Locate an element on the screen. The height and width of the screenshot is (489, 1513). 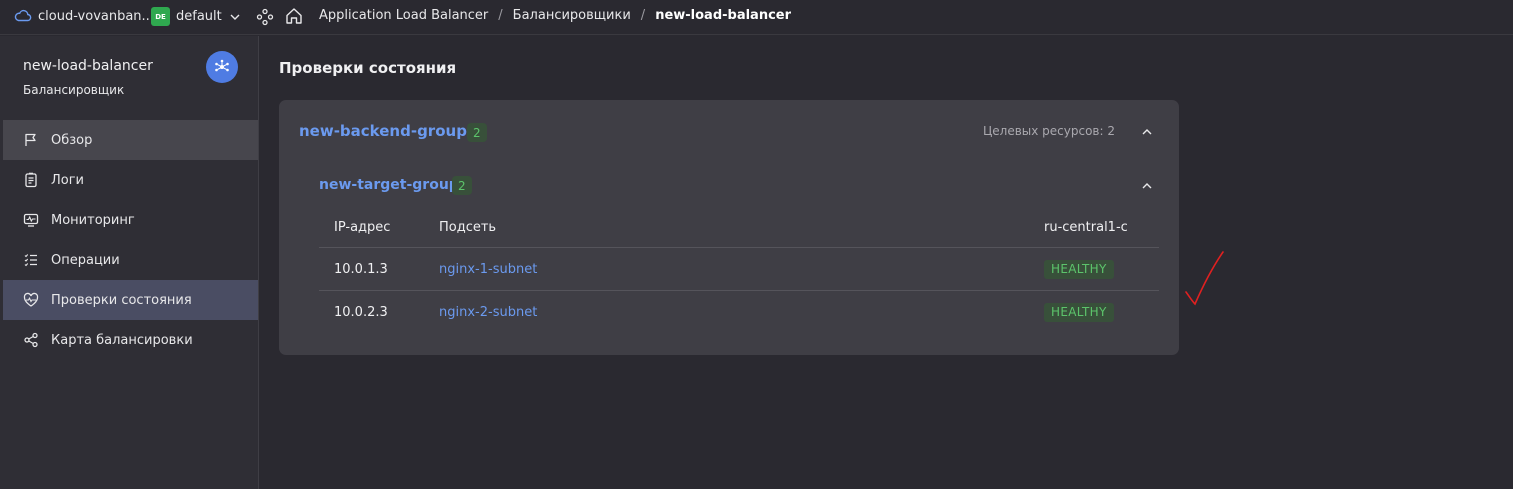
sidebar-item-label: Обзор is located at coordinates (72, 140).